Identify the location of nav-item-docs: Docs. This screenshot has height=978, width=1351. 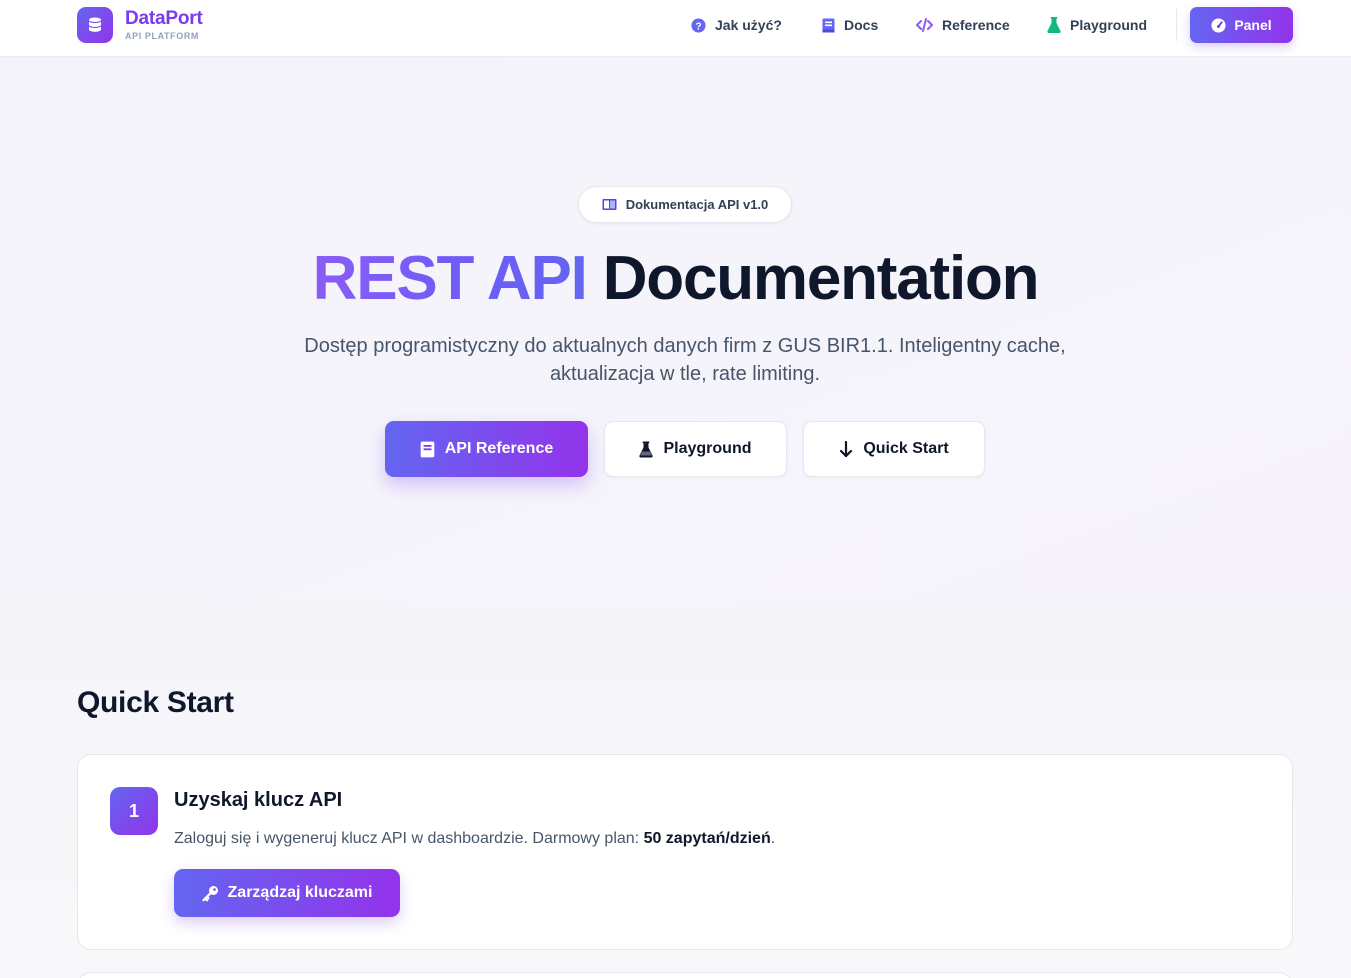
(850, 25).